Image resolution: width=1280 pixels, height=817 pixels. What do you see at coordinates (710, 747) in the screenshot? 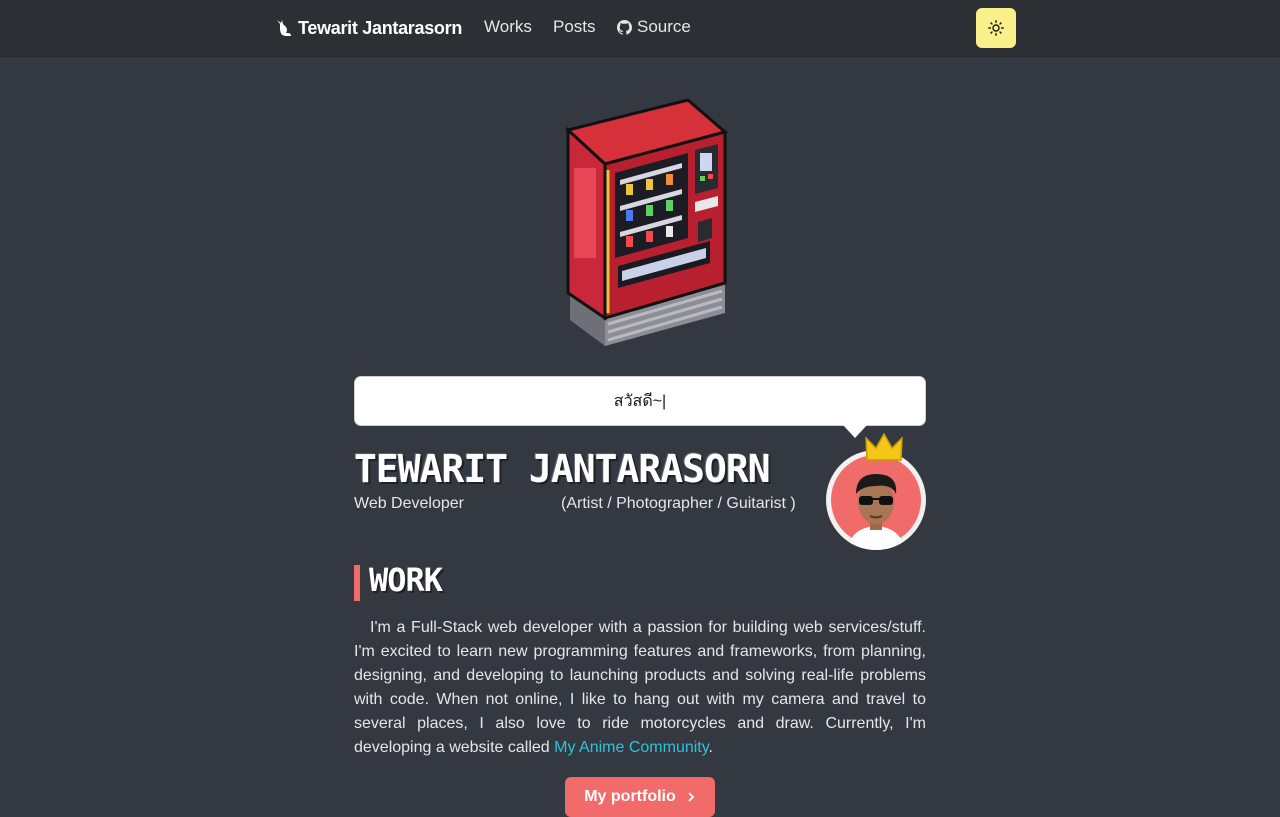
I see `bio-end: .` at bounding box center [710, 747].